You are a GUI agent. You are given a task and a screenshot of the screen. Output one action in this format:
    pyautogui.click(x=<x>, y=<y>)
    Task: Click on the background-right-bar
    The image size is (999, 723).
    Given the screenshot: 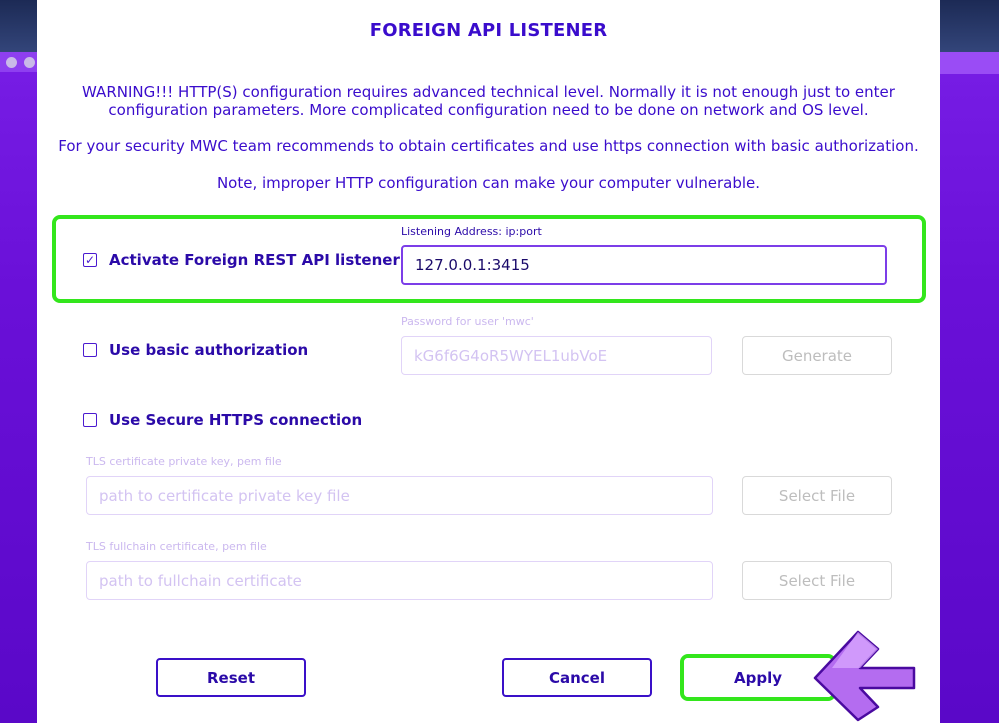 What is the action you would take?
    pyautogui.click(x=969, y=63)
    